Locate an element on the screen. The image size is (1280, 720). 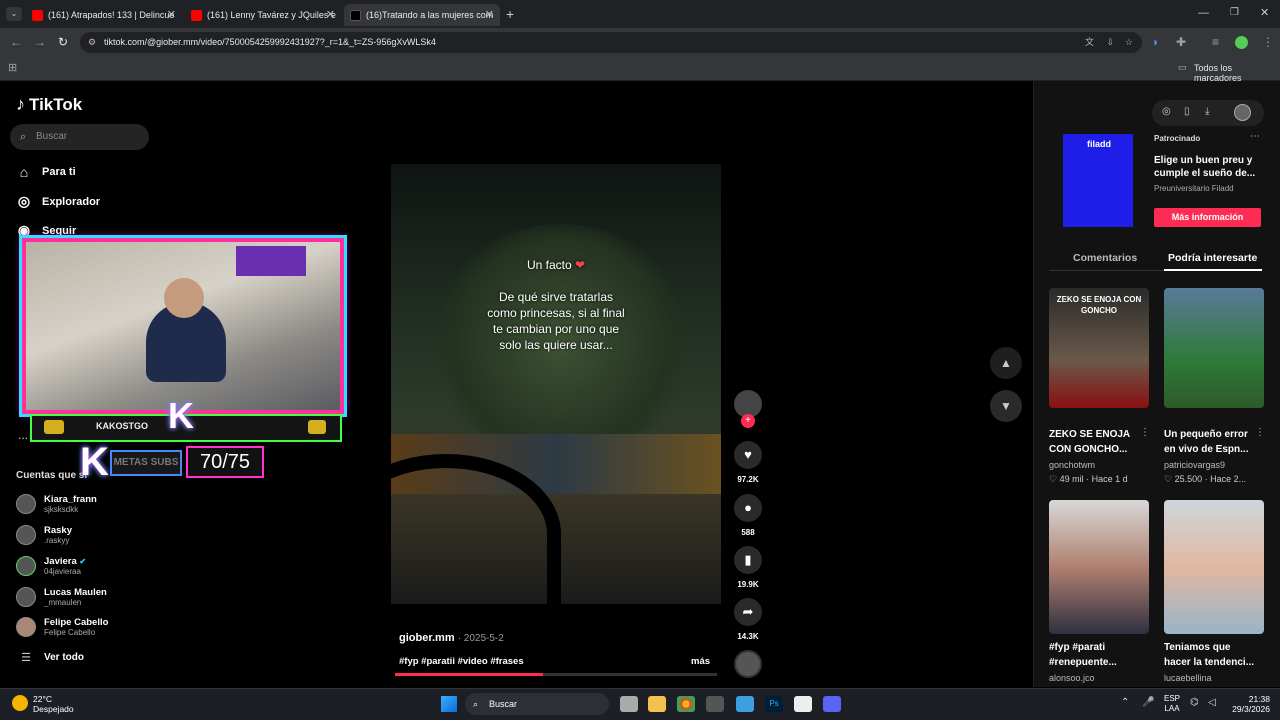
start-button is located at coordinates (449, 704).